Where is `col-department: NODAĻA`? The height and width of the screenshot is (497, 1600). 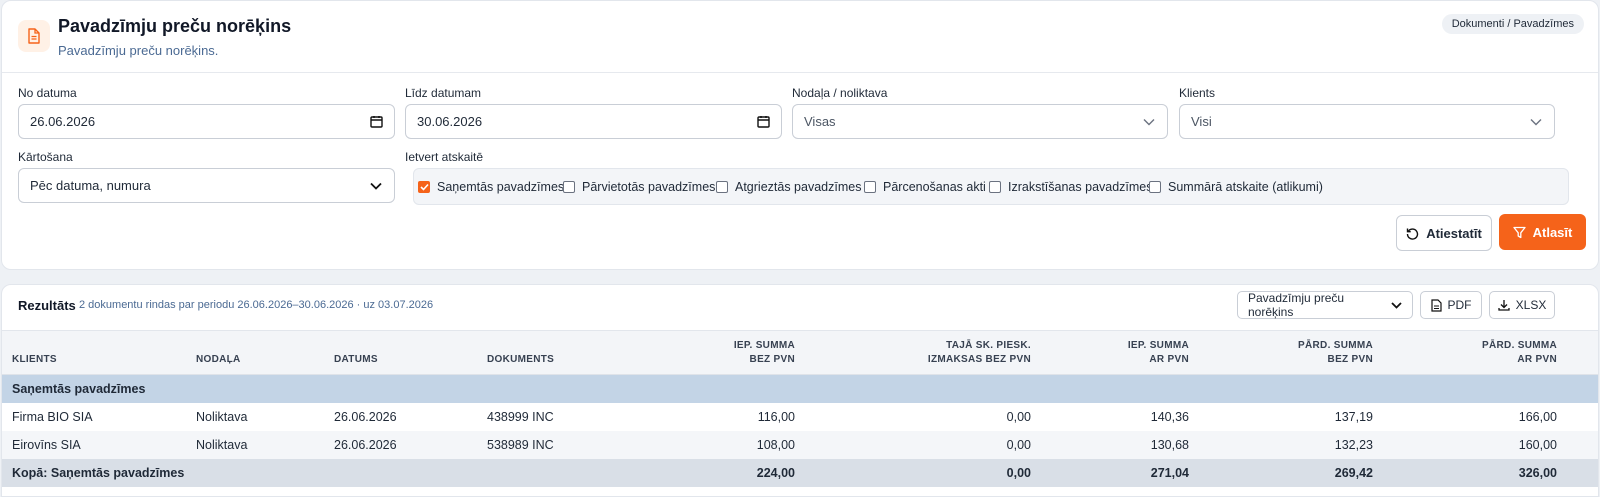
col-department: NODAĻA is located at coordinates (218, 360).